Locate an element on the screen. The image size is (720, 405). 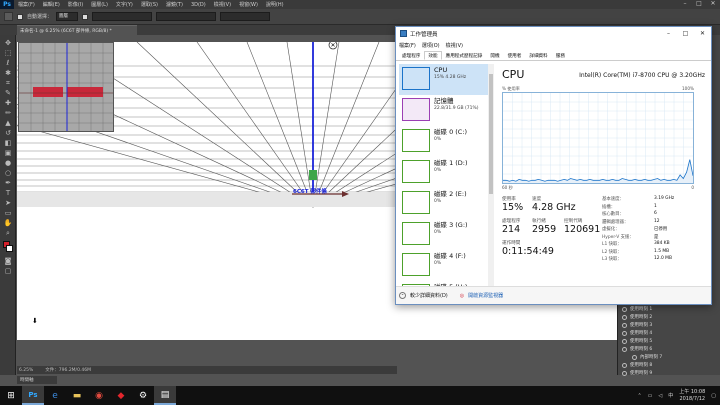
resource-item: CPU 15% 4.28 GHz is located at coordinates (444, 79).